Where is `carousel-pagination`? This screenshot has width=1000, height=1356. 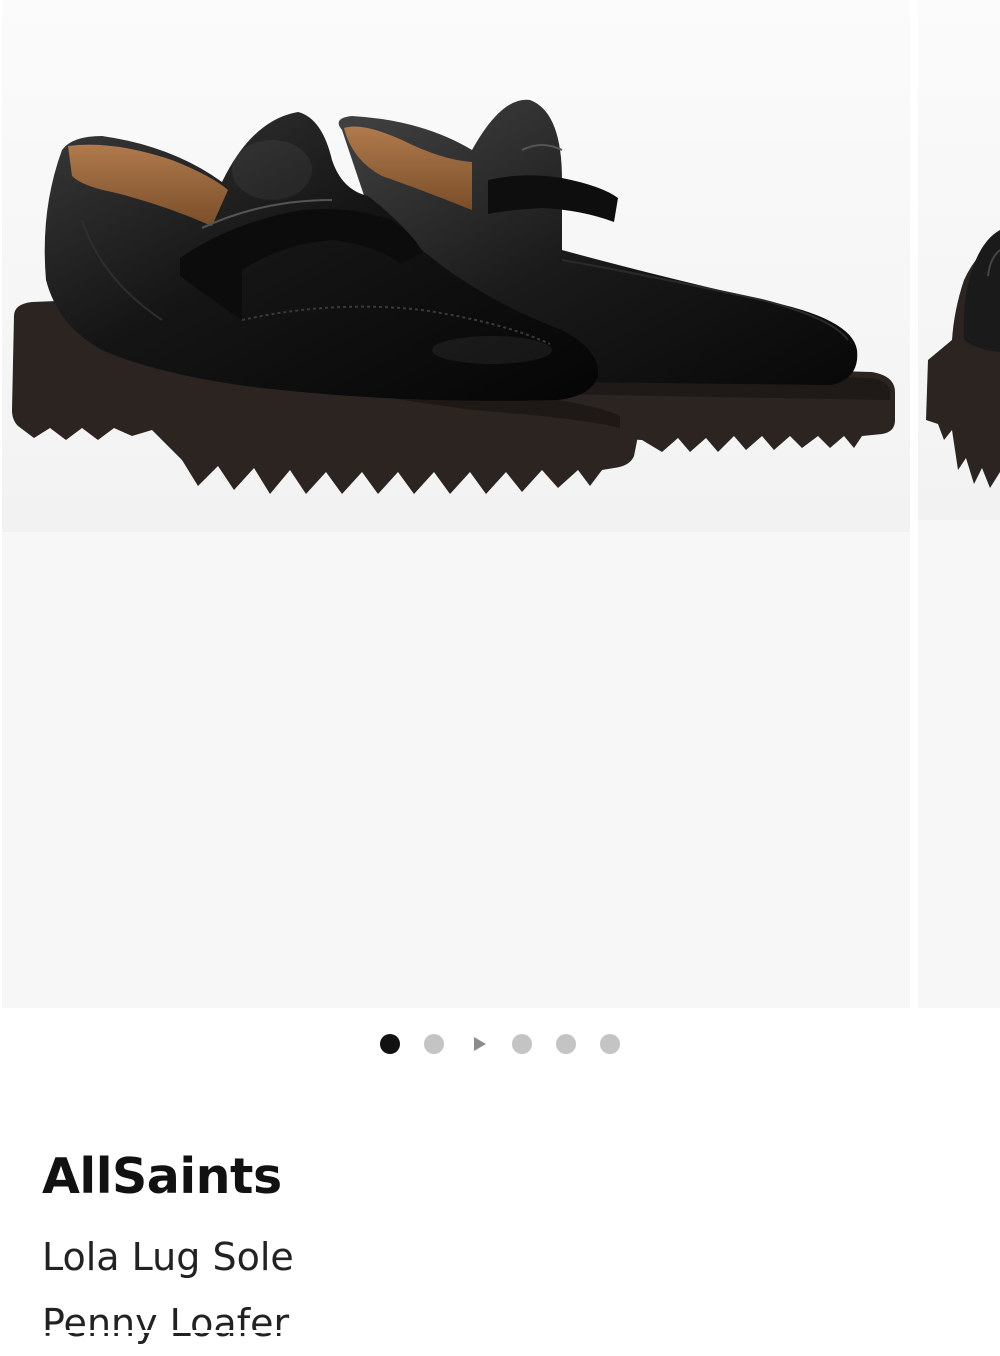
carousel-pagination is located at coordinates (500, 1044).